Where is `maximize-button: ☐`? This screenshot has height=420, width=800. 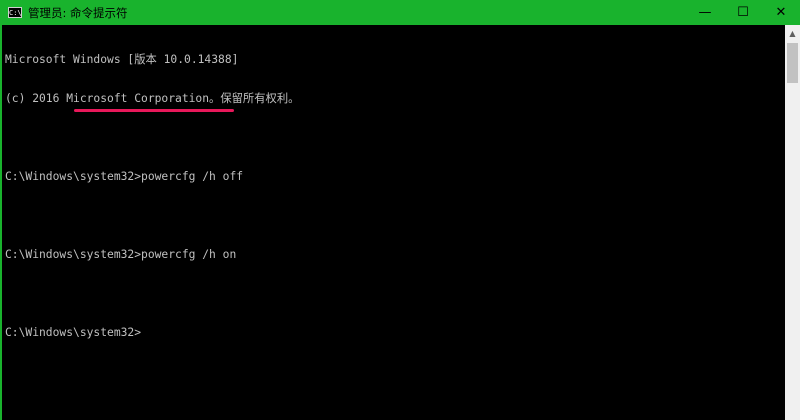 maximize-button: ☐ is located at coordinates (743, 12).